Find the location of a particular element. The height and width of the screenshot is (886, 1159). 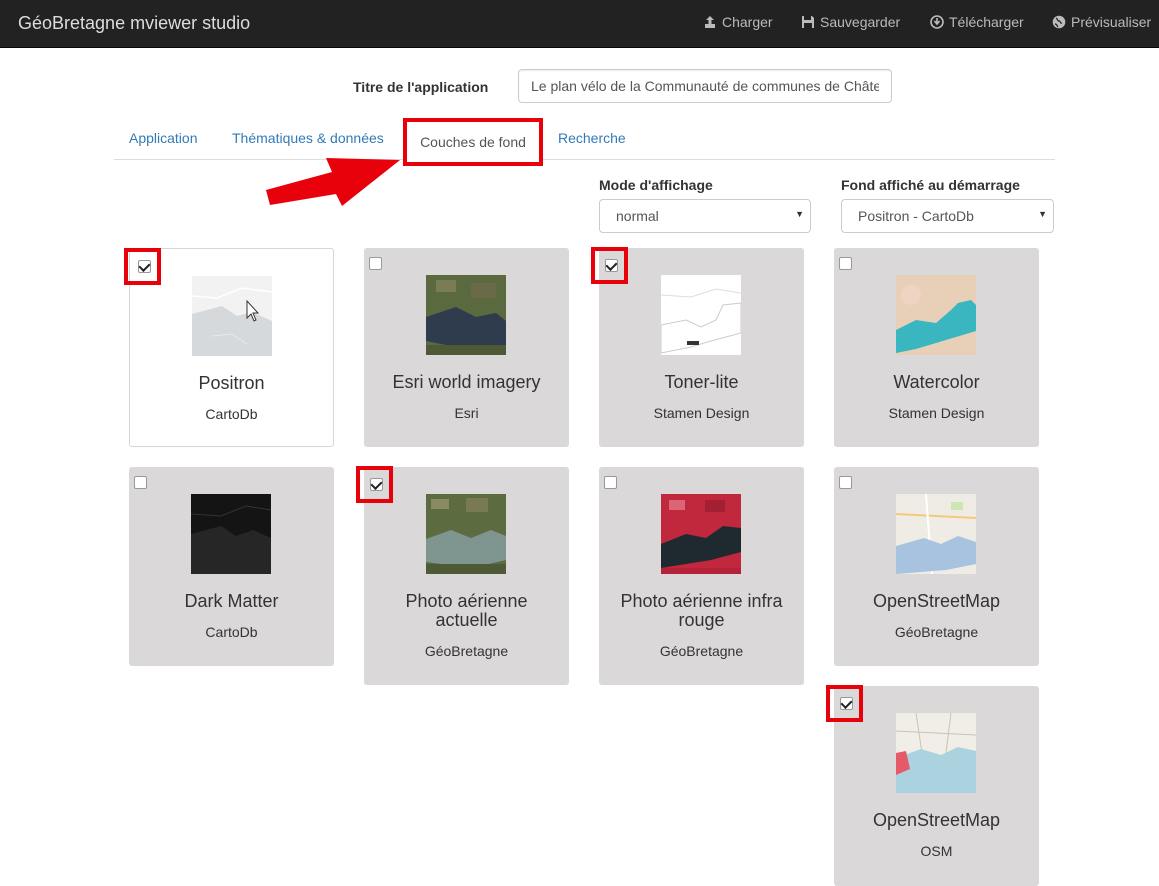

upload-icon is located at coordinates (710, 22).